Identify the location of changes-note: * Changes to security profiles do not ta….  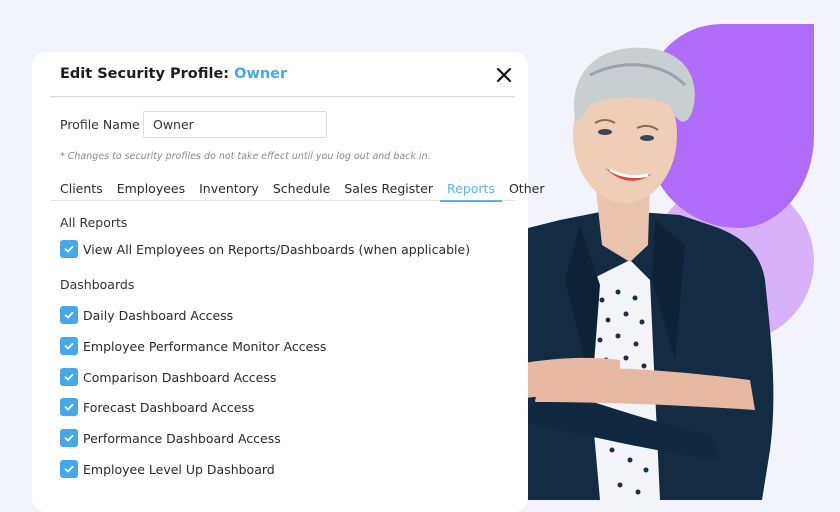
(245, 156).